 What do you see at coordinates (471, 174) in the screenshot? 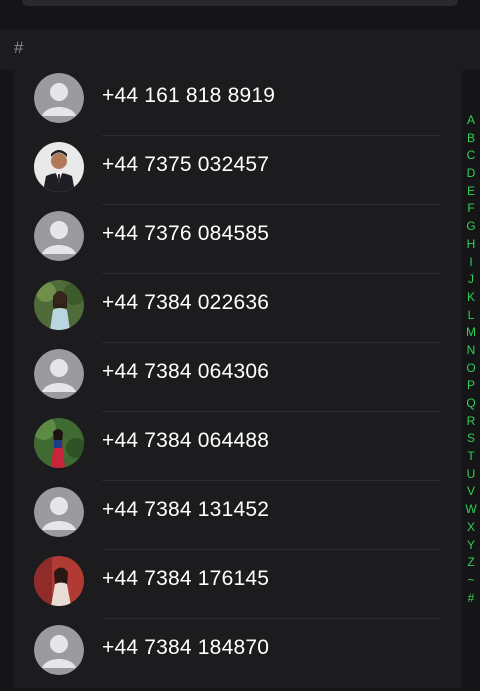
I see `index-letter: D` at bounding box center [471, 174].